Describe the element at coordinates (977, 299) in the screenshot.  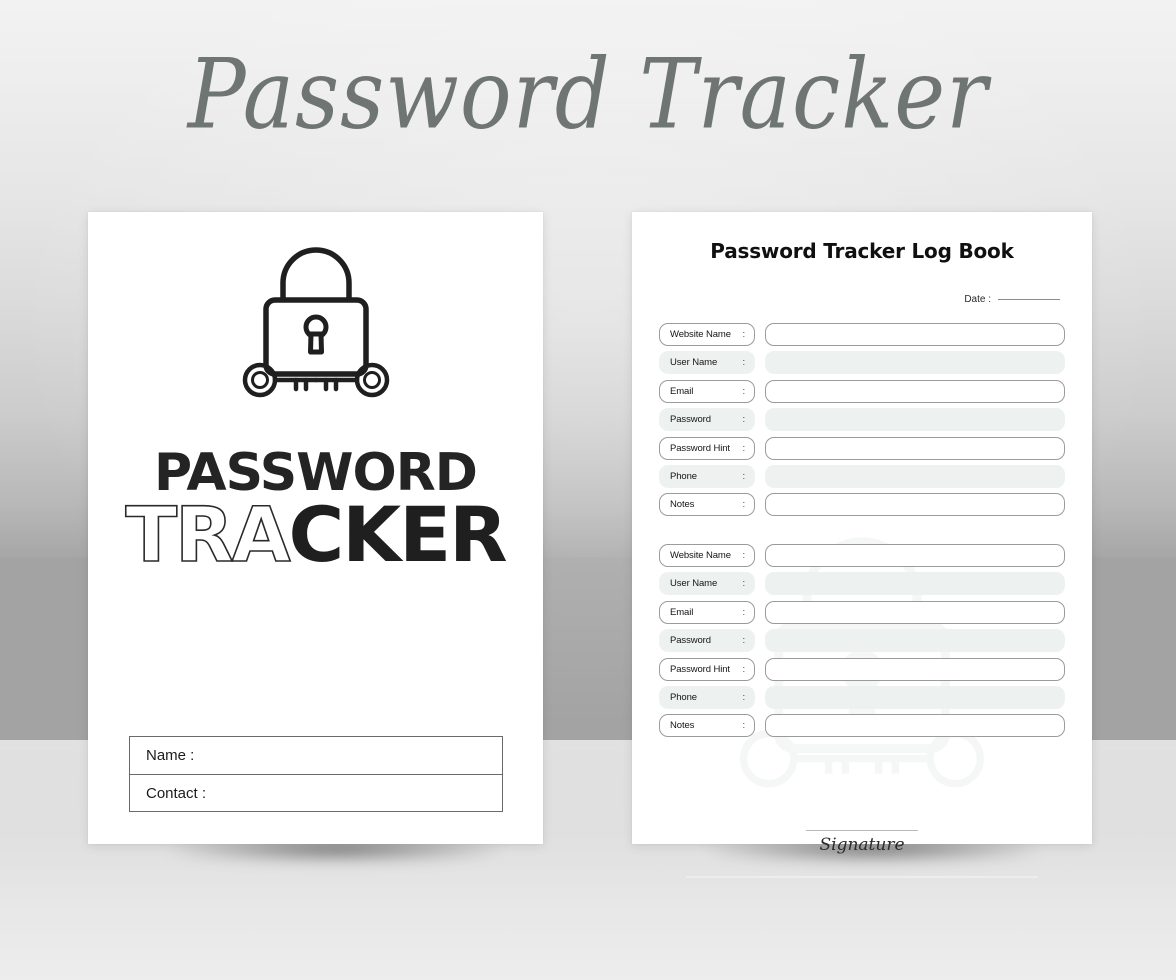
I see `date-label: Date :` at that location.